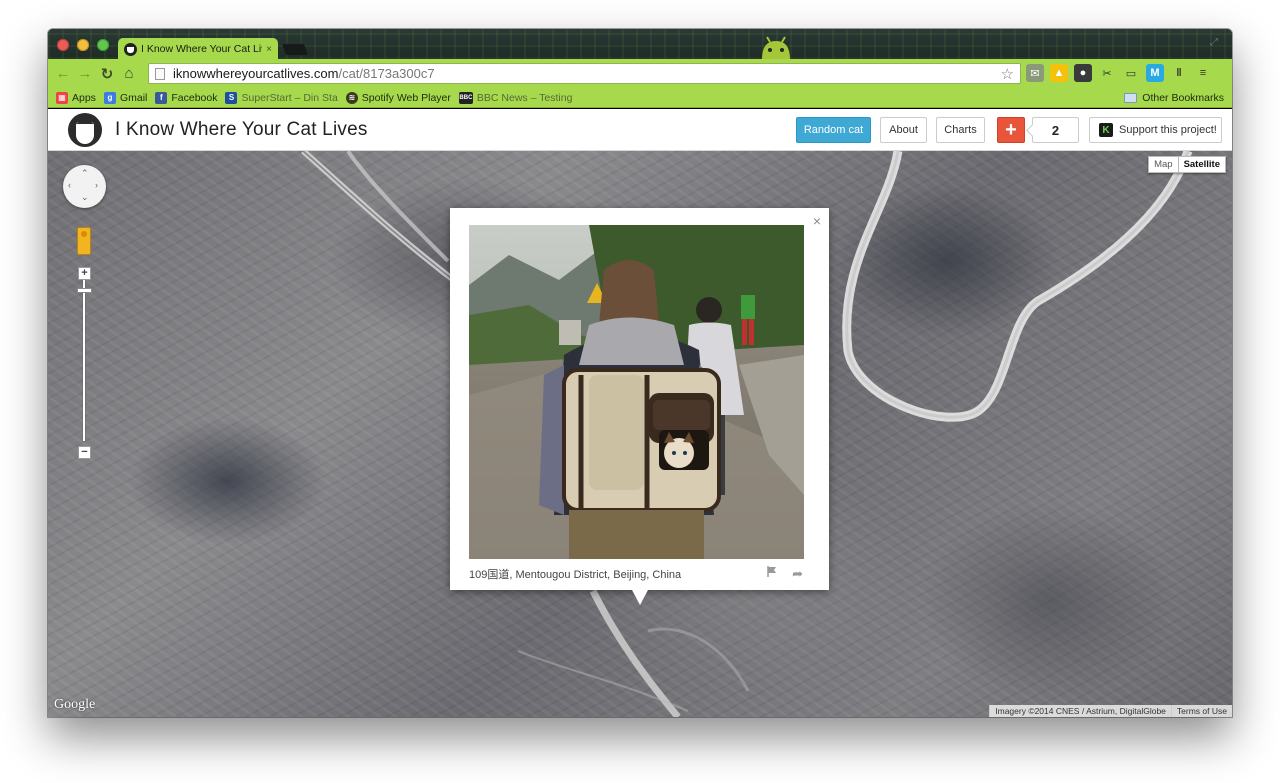  Describe the element at coordinates (524, 97) in the screenshot. I see `bookmark-label: BBC News – Testing` at that location.